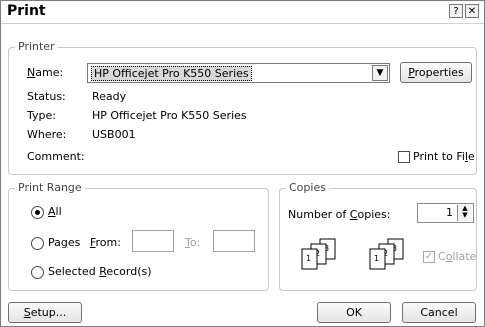 Image resolution: width=485 pixels, height=327 pixels. I want to click on where-value: USB001, so click(114, 134).